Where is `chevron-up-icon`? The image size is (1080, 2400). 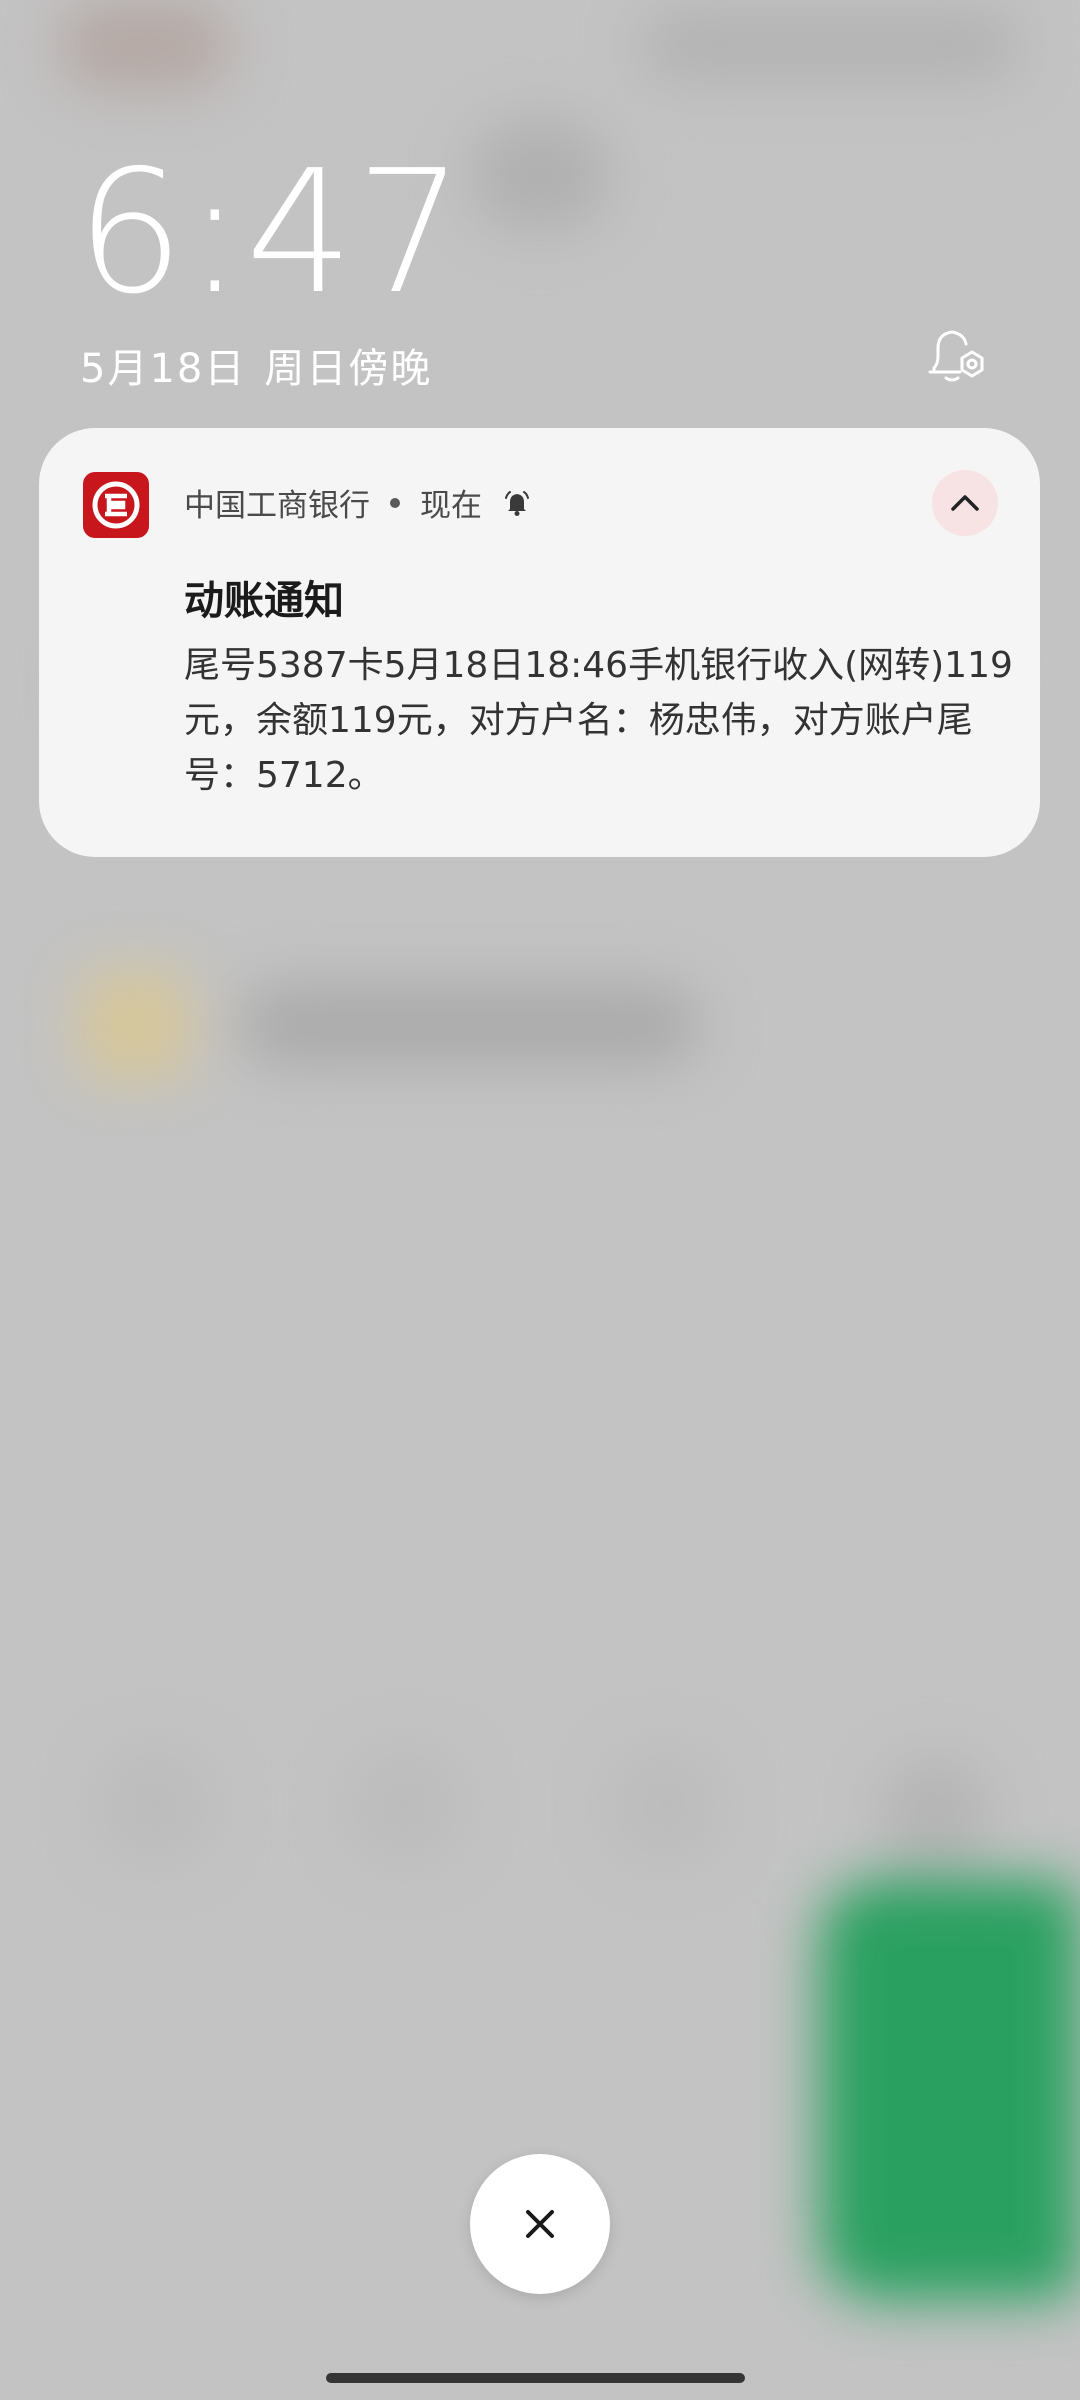
chevron-up-icon is located at coordinates (965, 503).